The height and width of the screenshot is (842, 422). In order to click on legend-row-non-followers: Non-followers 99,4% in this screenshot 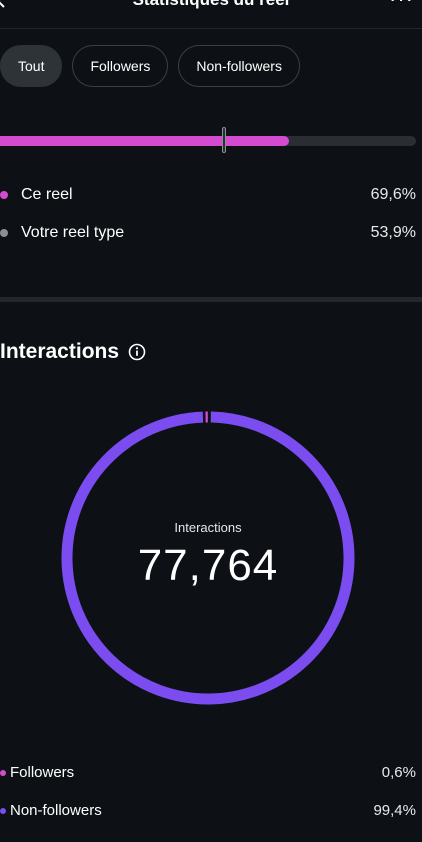, I will do `click(208, 810)`.